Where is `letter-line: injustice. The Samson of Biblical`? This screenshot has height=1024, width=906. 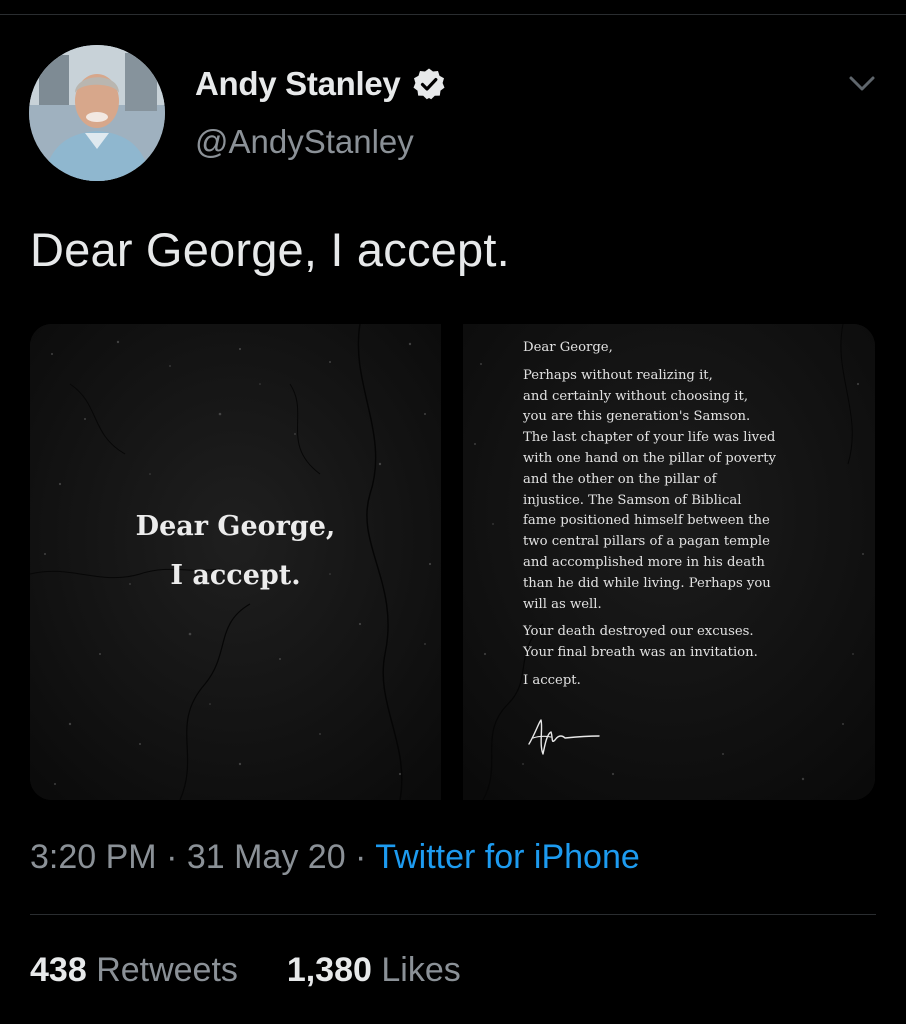
letter-line: injustice. The Samson of Biblical is located at coordinates (632, 500).